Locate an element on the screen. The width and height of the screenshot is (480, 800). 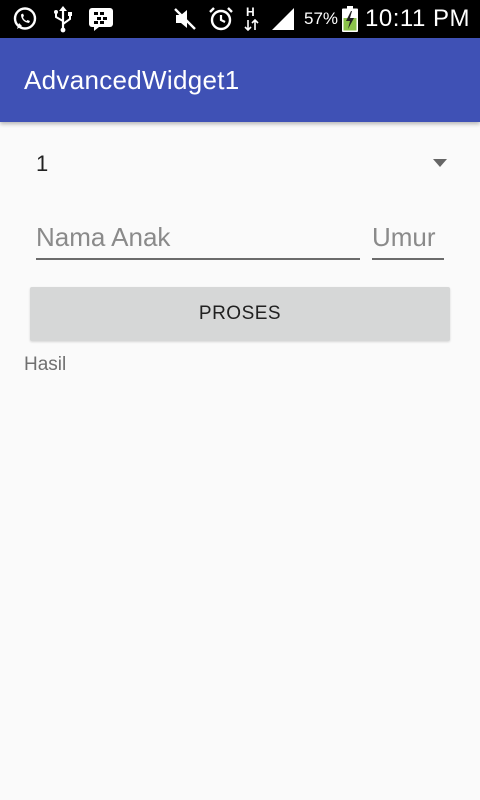
usb-icon is located at coordinates (63, 19).